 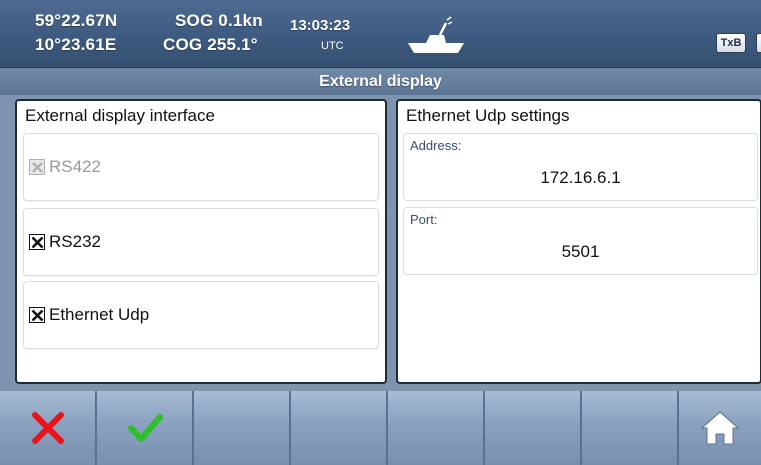 What do you see at coordinates (424, 219) in the screenshot?
I see `port-label: Port:` at bounding box center [424, 219].